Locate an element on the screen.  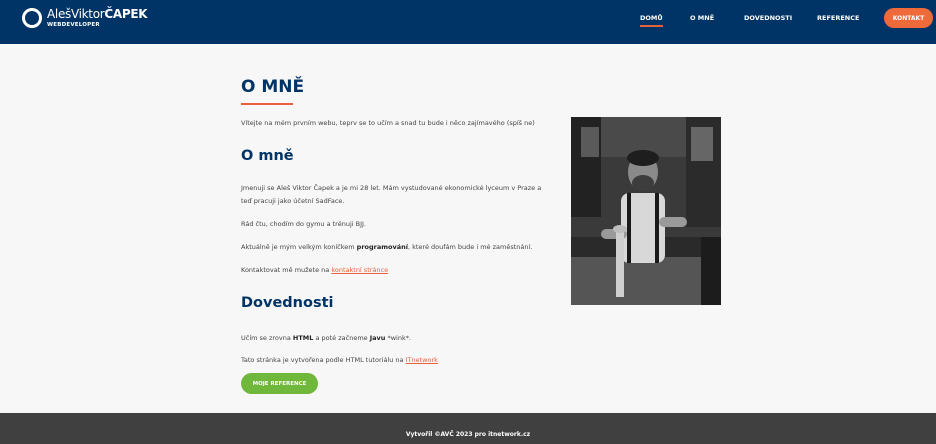
portrait-image is located at coordinates (646, 211).